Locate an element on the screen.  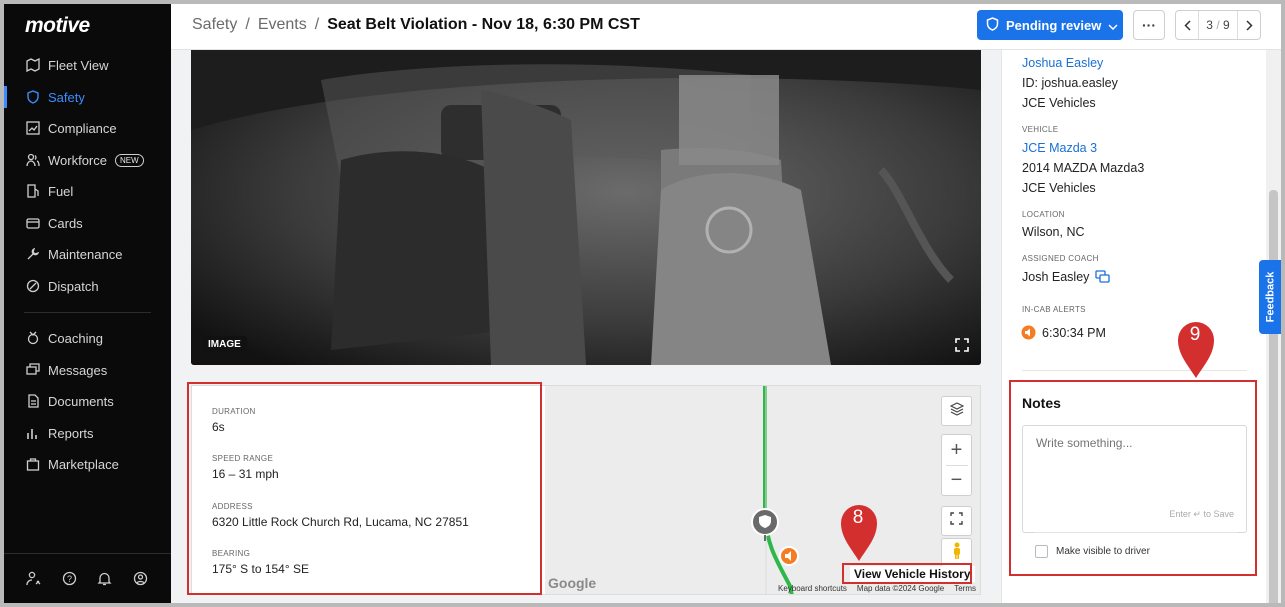
map-fullscreen-button is located at coordinates (956, 521).